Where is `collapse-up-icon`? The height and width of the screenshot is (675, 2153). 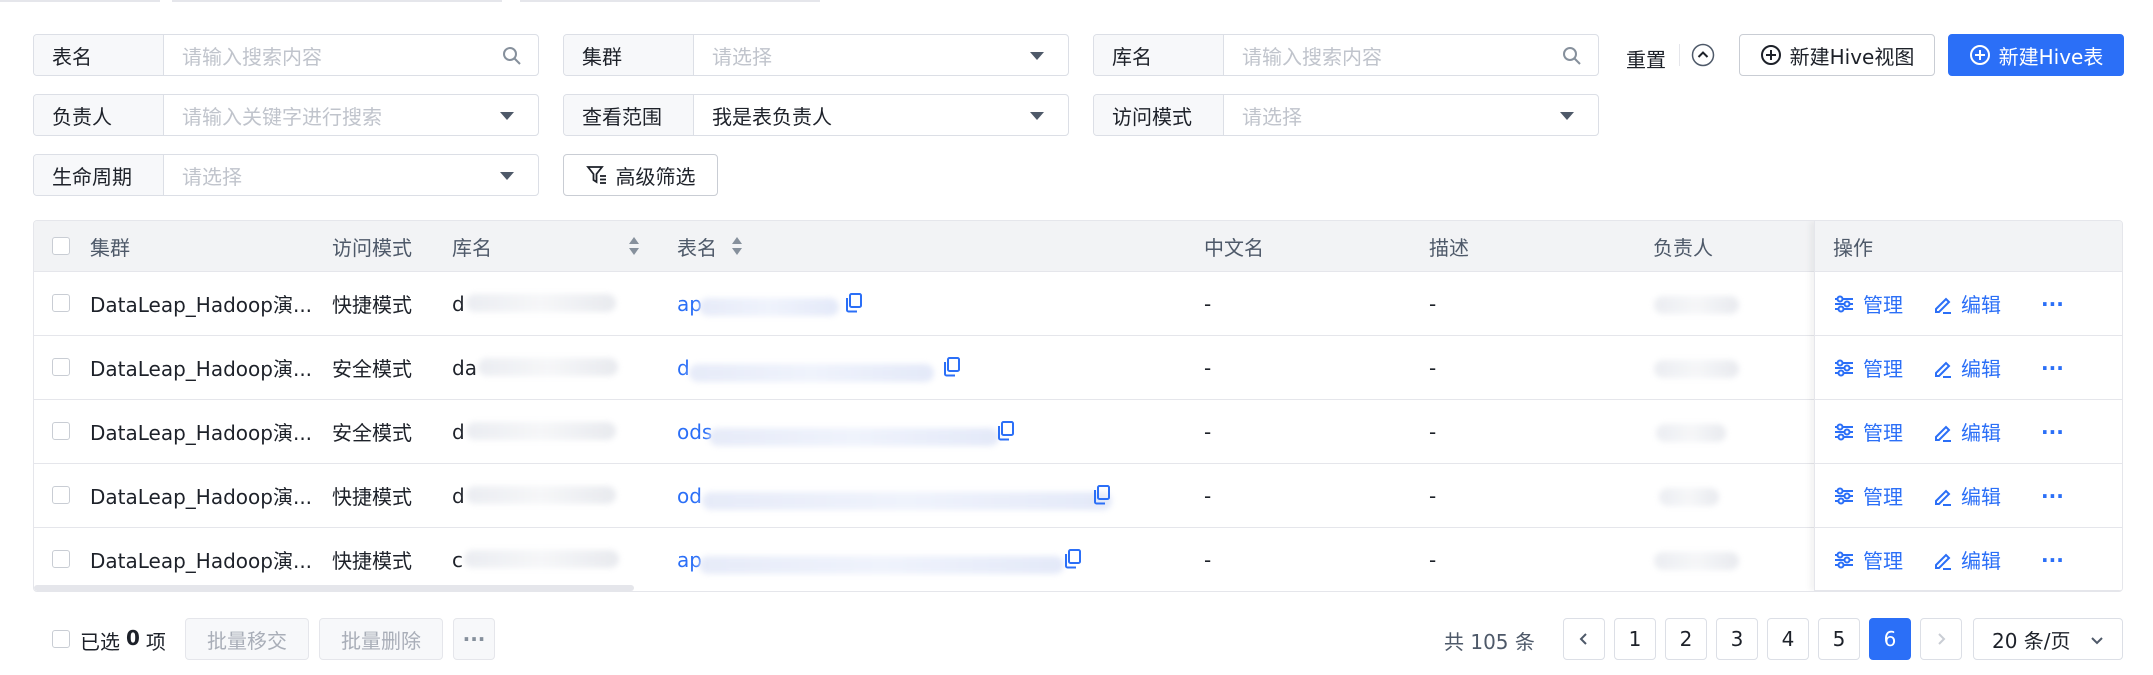
collapse-up-icon is located at coordinates (1703, 57).